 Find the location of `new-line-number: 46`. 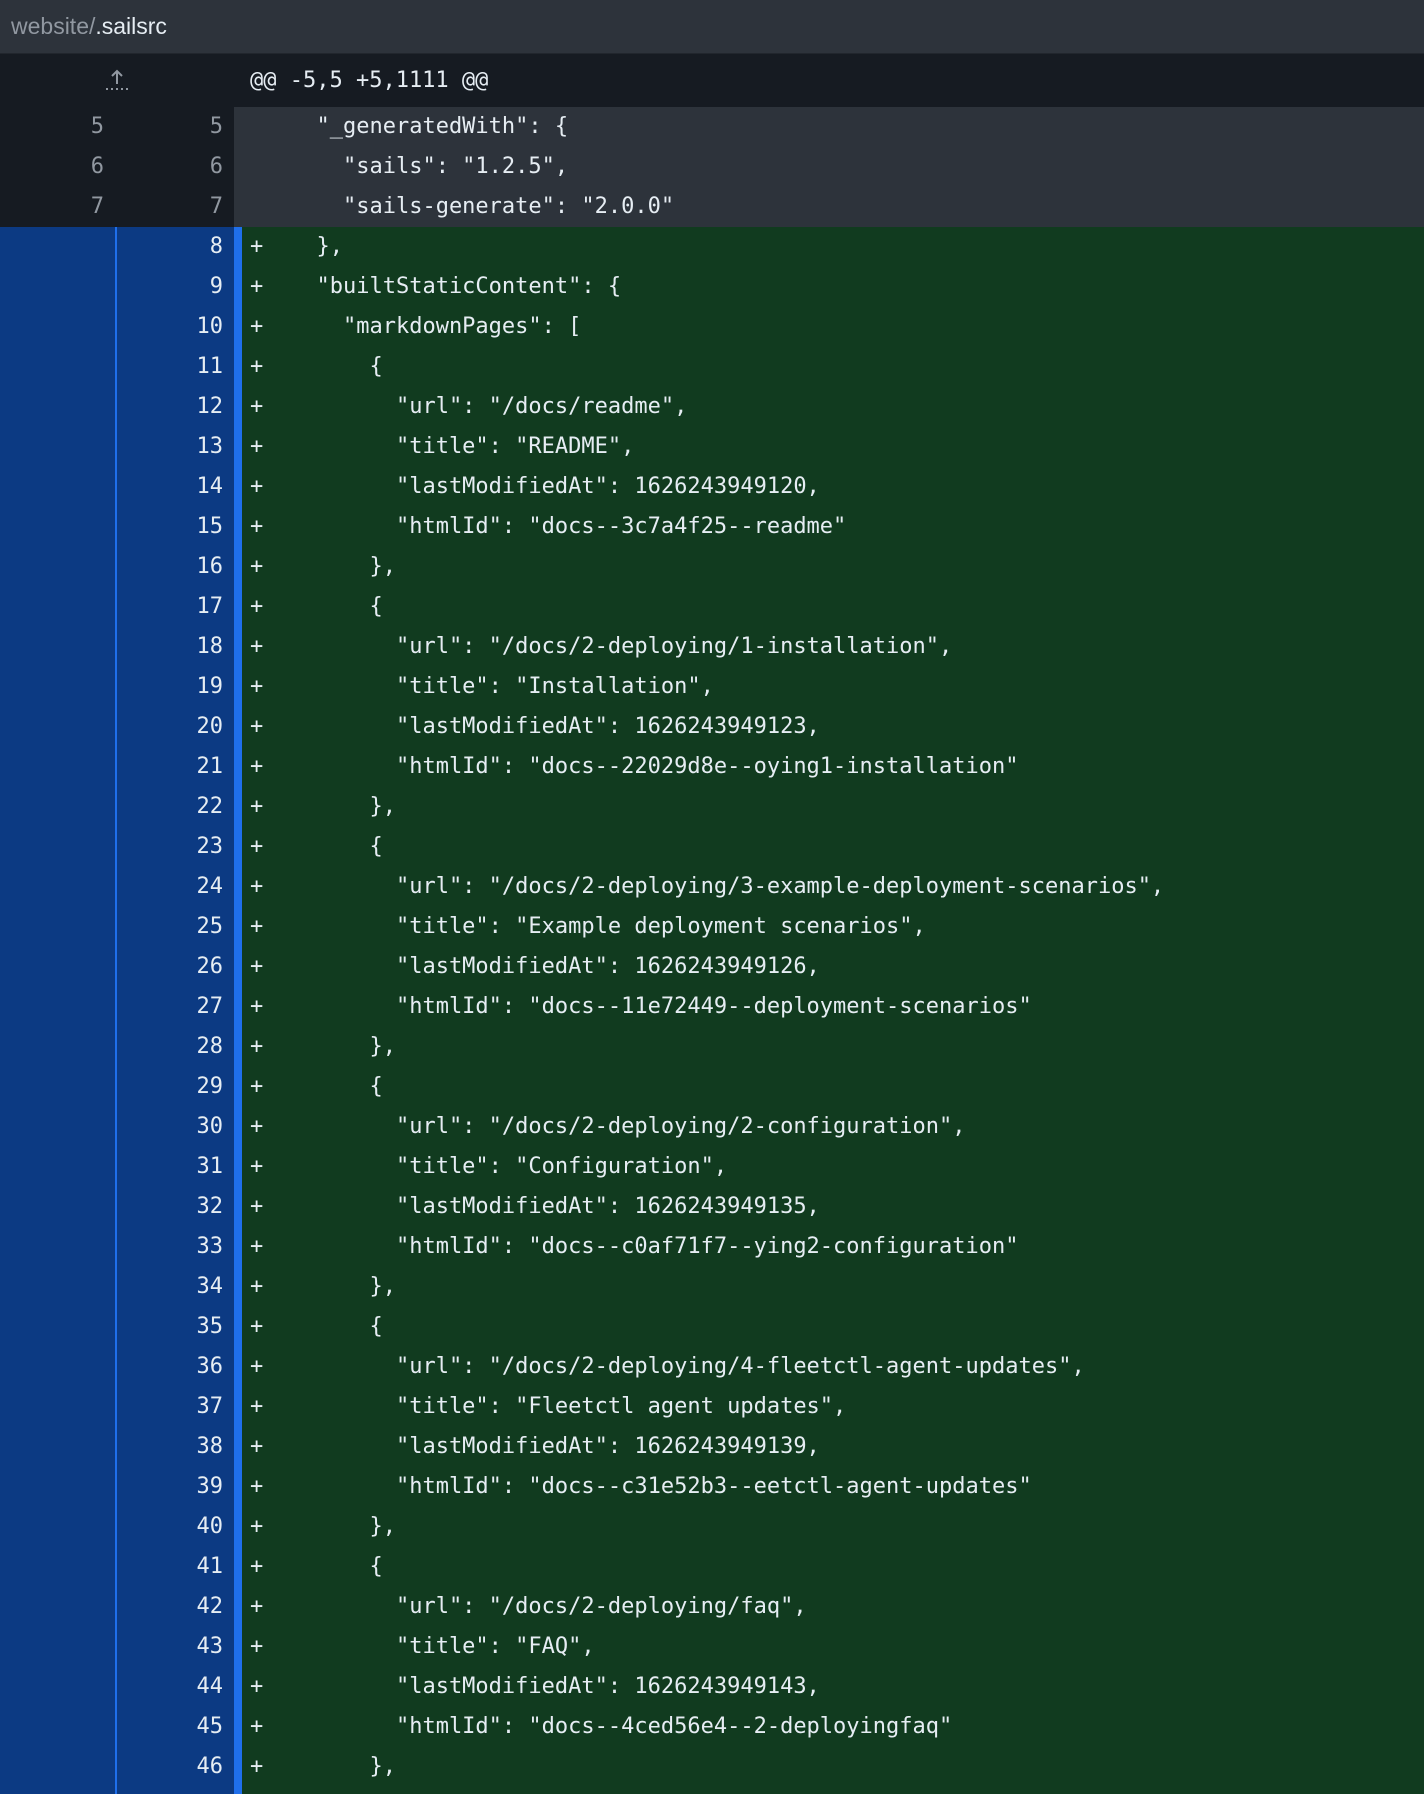

new-line-number: 46 is located at coordinates (174, 1767).